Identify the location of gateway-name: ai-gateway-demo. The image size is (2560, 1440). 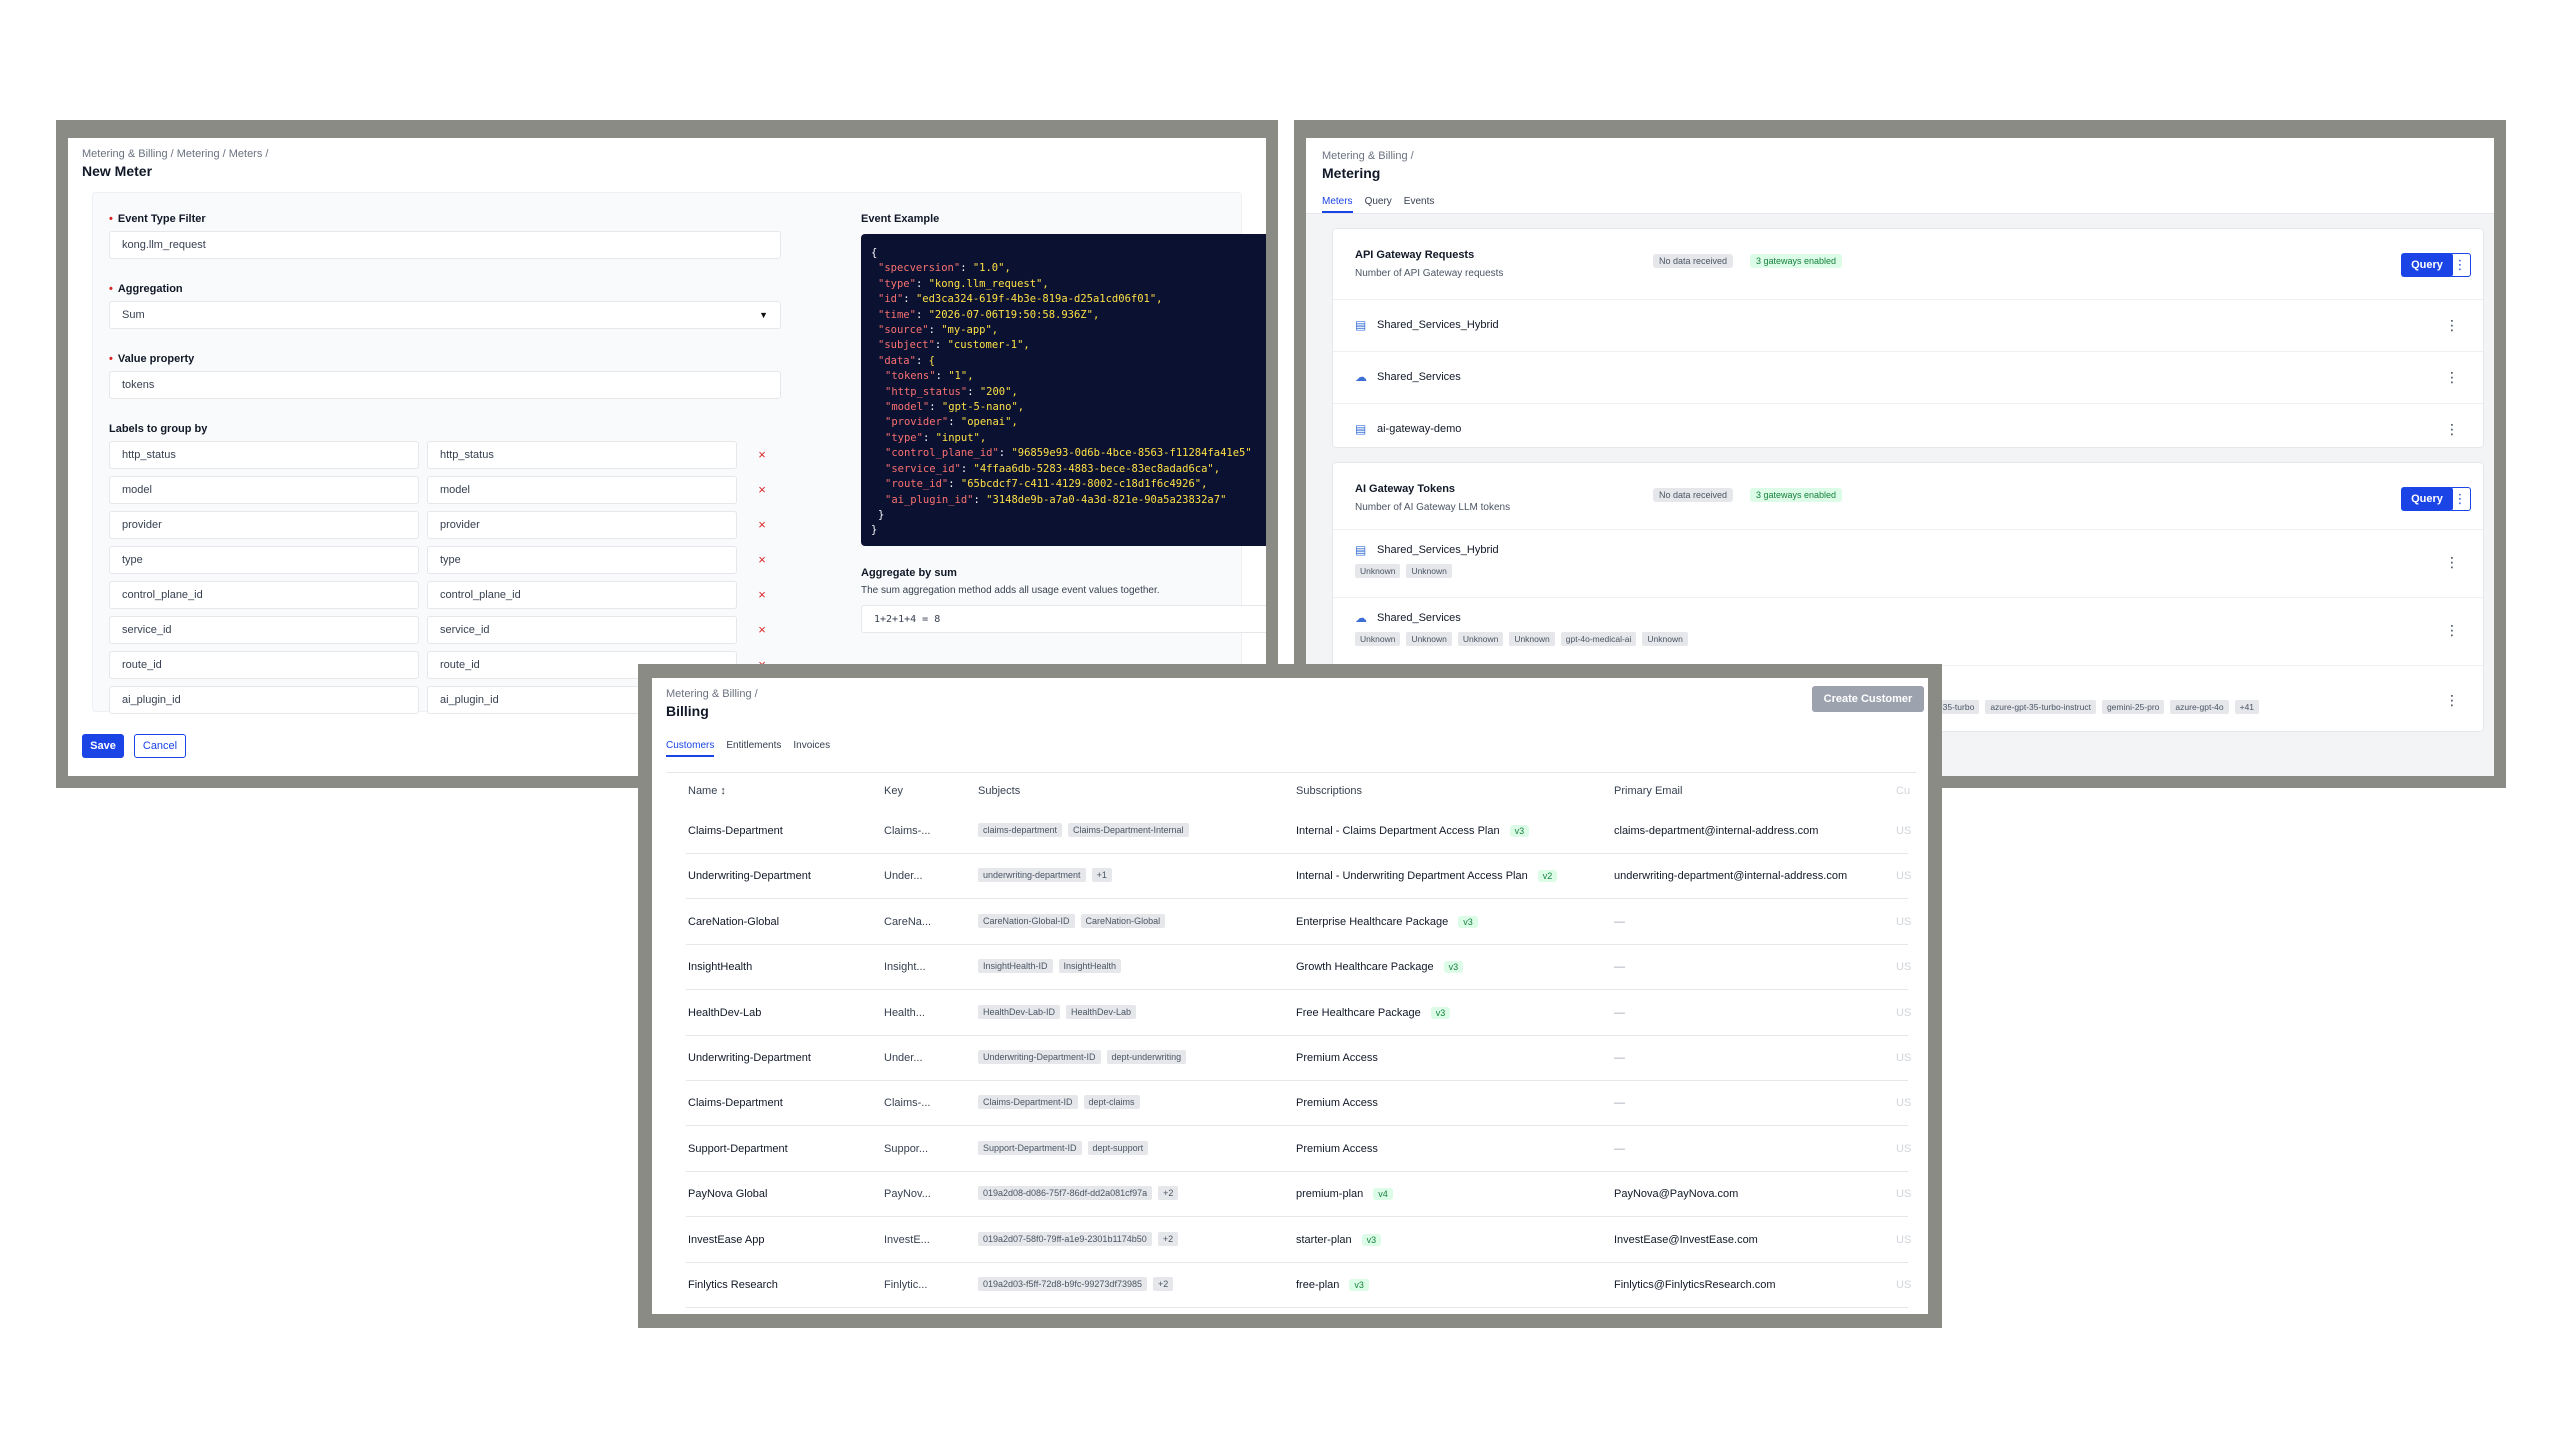
(1419, 429).